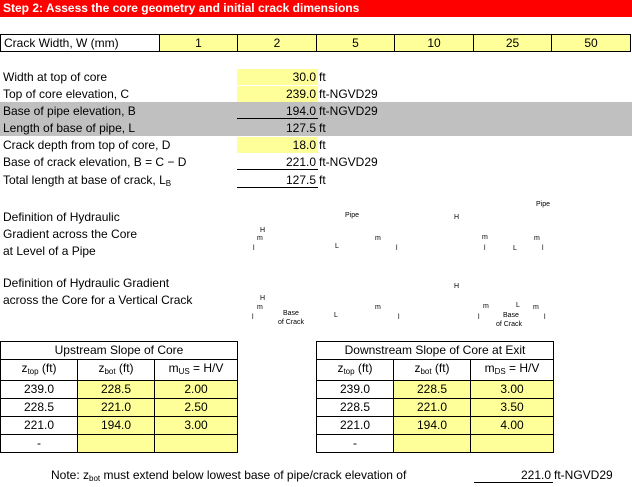  What do you see at coordinates (116, 425) in the screenshot?
I see `upstream-zbot-cell: 194.0` at bounding box center [116, 425].